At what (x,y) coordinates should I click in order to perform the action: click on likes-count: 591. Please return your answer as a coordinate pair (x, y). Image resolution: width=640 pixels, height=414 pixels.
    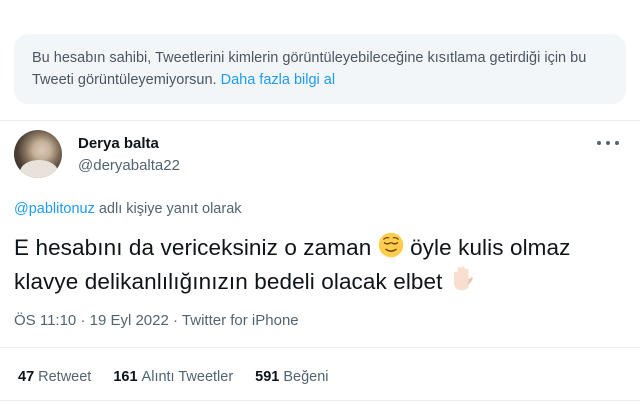
    Looking at the image, I should click on (267, 377).